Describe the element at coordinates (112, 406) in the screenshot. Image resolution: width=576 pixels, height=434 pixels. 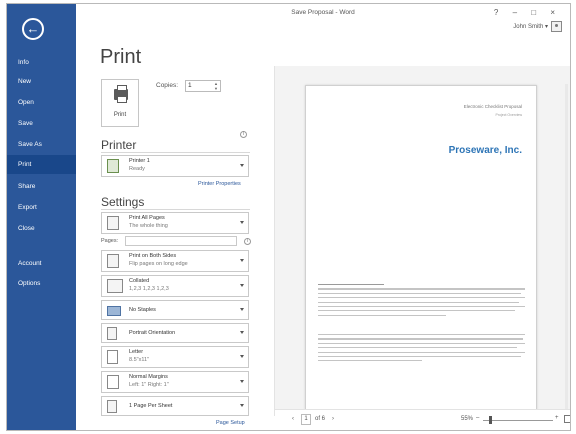
I see `page-icon` at that location.